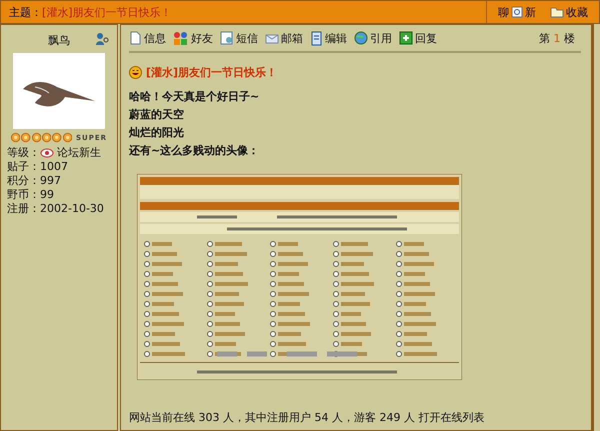 Image resolution: width=600 pixels, height=431 pixels. I want to click on quote-button: 引用, so click(373, 38).